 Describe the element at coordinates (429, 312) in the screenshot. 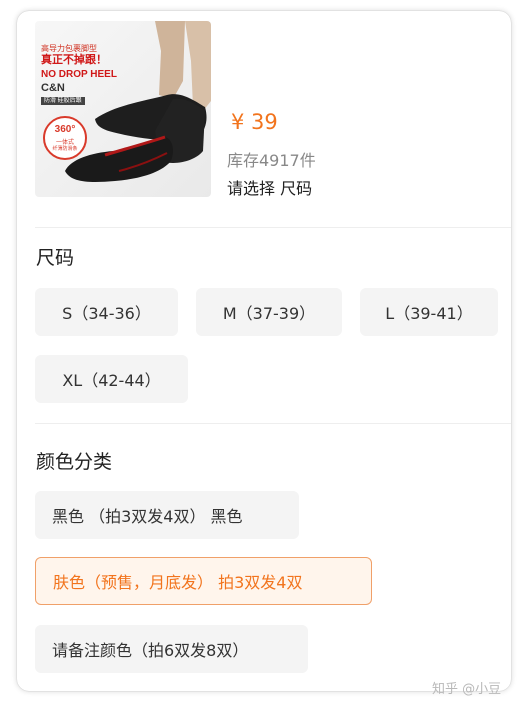

I see `size-option-l: L（39-41）` at that location.